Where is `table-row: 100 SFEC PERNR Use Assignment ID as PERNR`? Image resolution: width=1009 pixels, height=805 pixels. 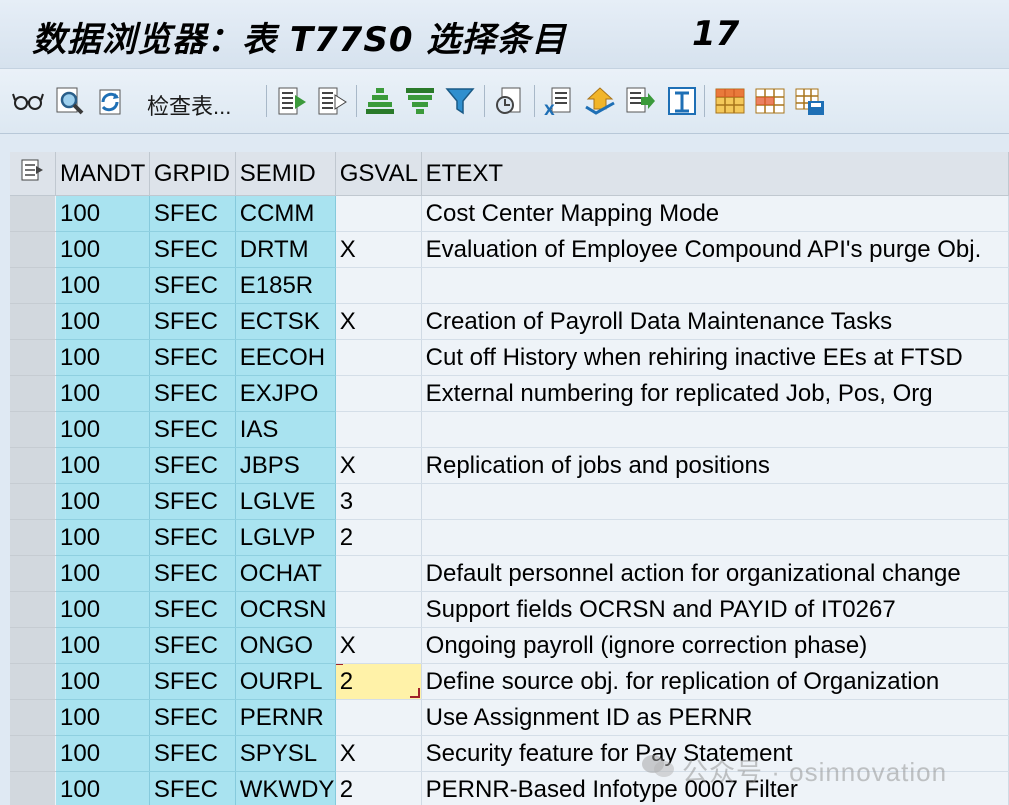 table-row: 100 SFEC PERNR Use Assignment ID as PERNR is located at coordinates (509, 717).